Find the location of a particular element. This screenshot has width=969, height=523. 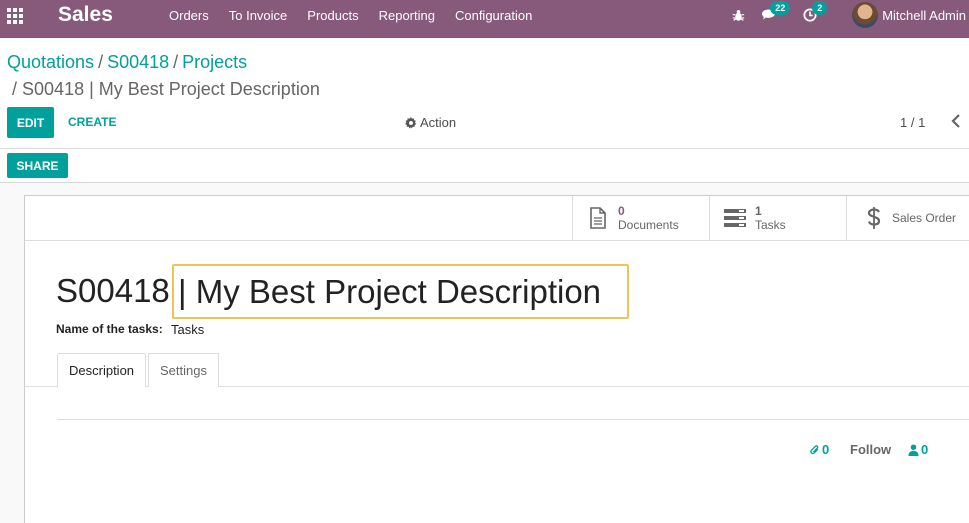

notebook-tabs: Description Settings is located at coordinates (497, 370).